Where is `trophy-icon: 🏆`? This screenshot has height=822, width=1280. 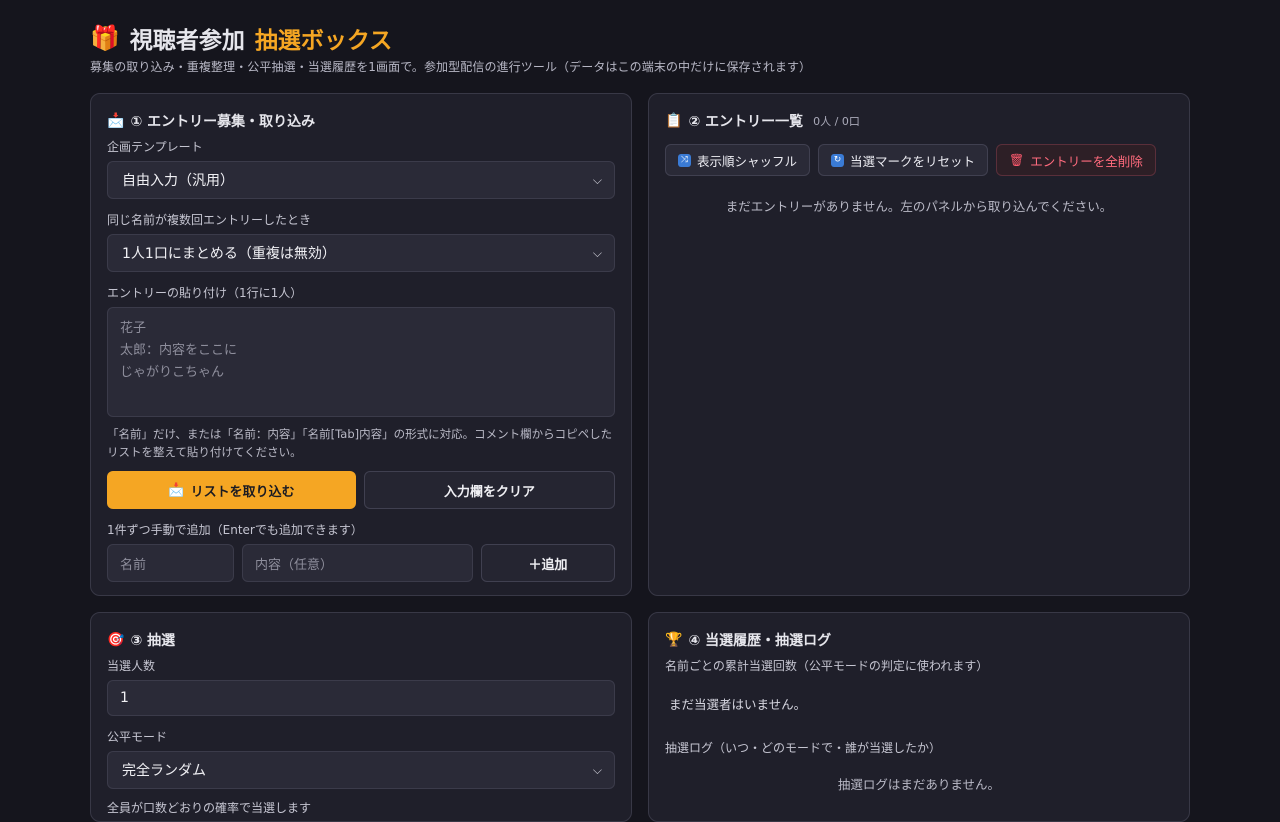
trophy-icon: 🏆 is located at coordinates (674, 640).